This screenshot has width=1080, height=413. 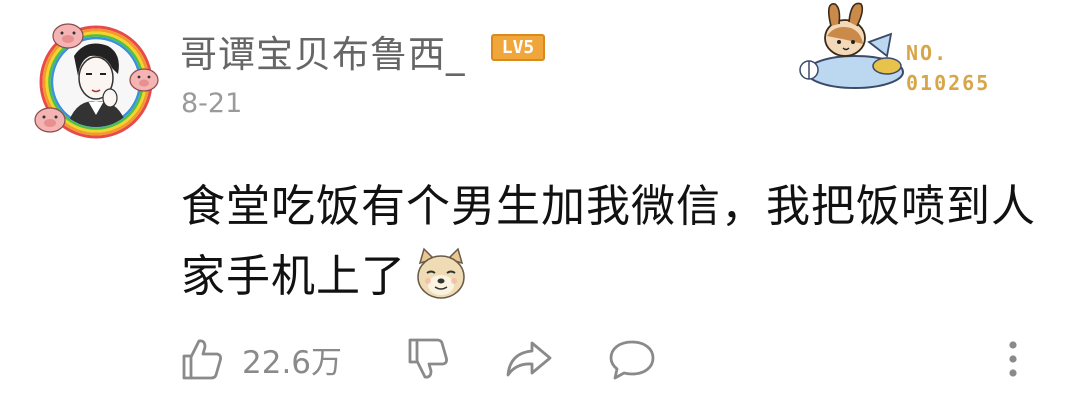 I want to click on bunny-airplane-icon, so click(x=852, y=50).